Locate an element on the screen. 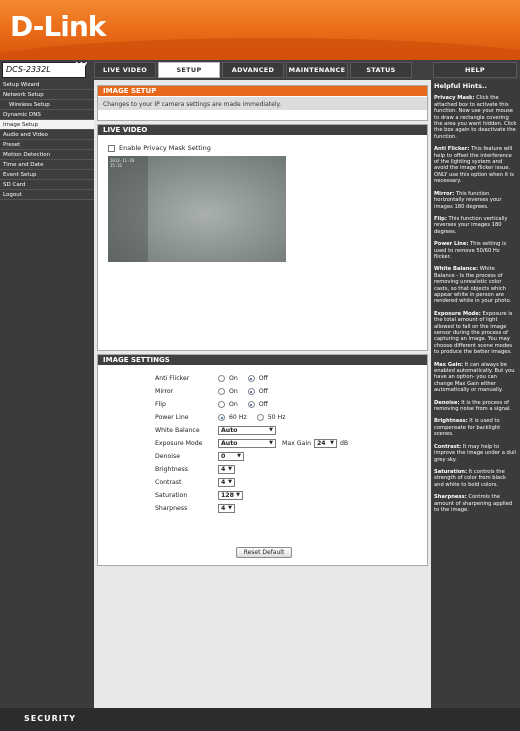  sharpness-select: 4 ▼ is located at coordinates (226, 508).